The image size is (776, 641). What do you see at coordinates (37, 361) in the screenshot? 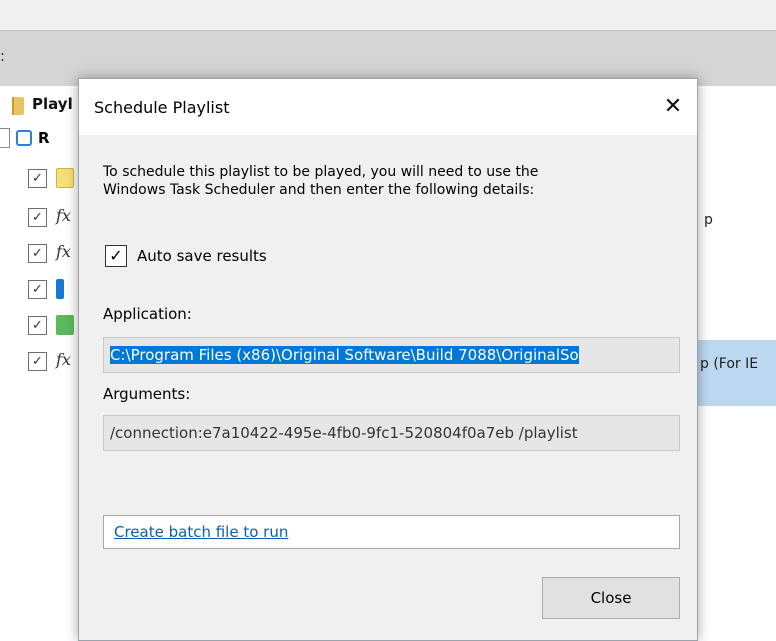
I see `row-checkbox-6: ✓` at bounding box center [37, 361].